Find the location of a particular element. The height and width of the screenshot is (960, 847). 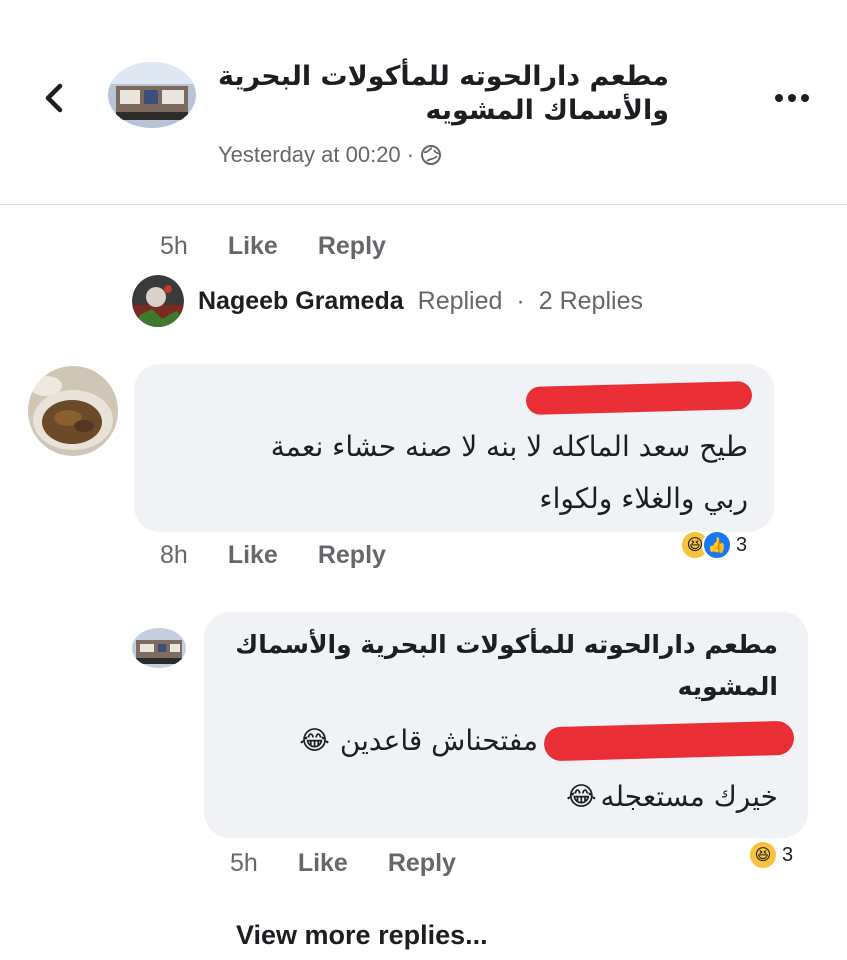

post-timestamp: Yesterday at 00:20 · is located at coordinates (330, 155).